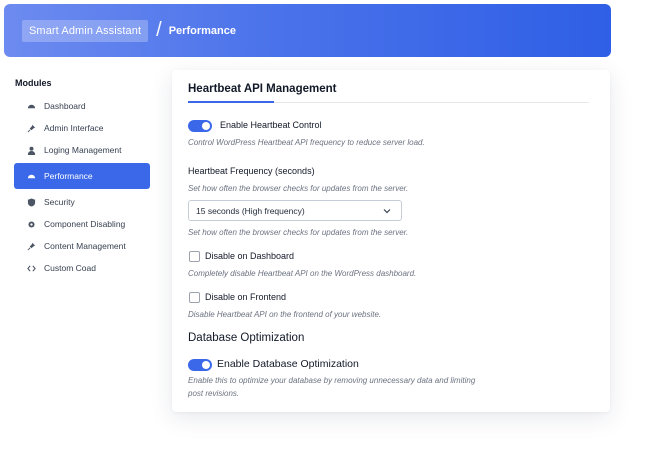  Describe the element at coordinates (59, 202) in the screenshot. I see `sidebar-item-label: Security` at that location.